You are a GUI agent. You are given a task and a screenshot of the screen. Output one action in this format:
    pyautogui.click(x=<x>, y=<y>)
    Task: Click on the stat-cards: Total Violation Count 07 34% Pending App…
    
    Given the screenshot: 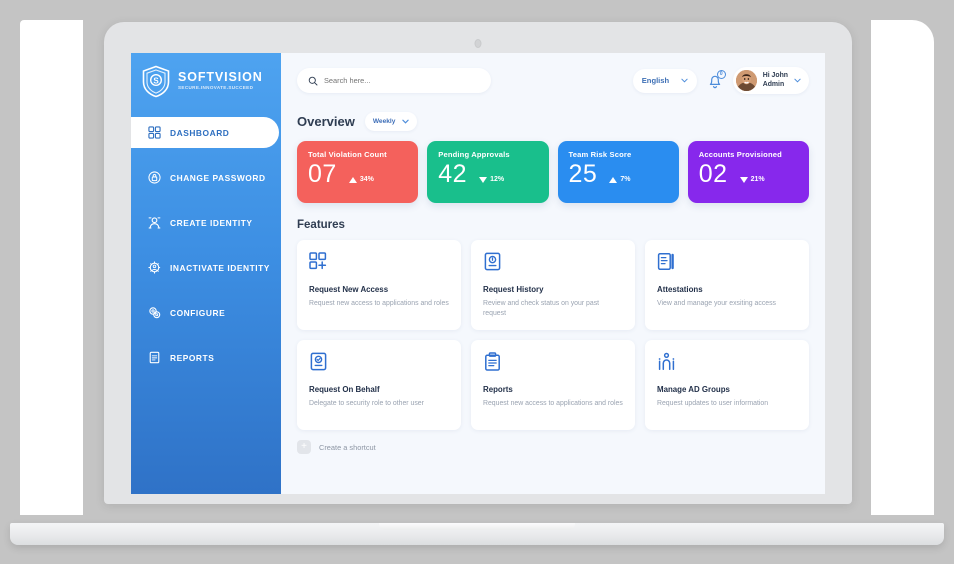 What is the action you would take?
    pyautogui.click(x=553, y=172)
    